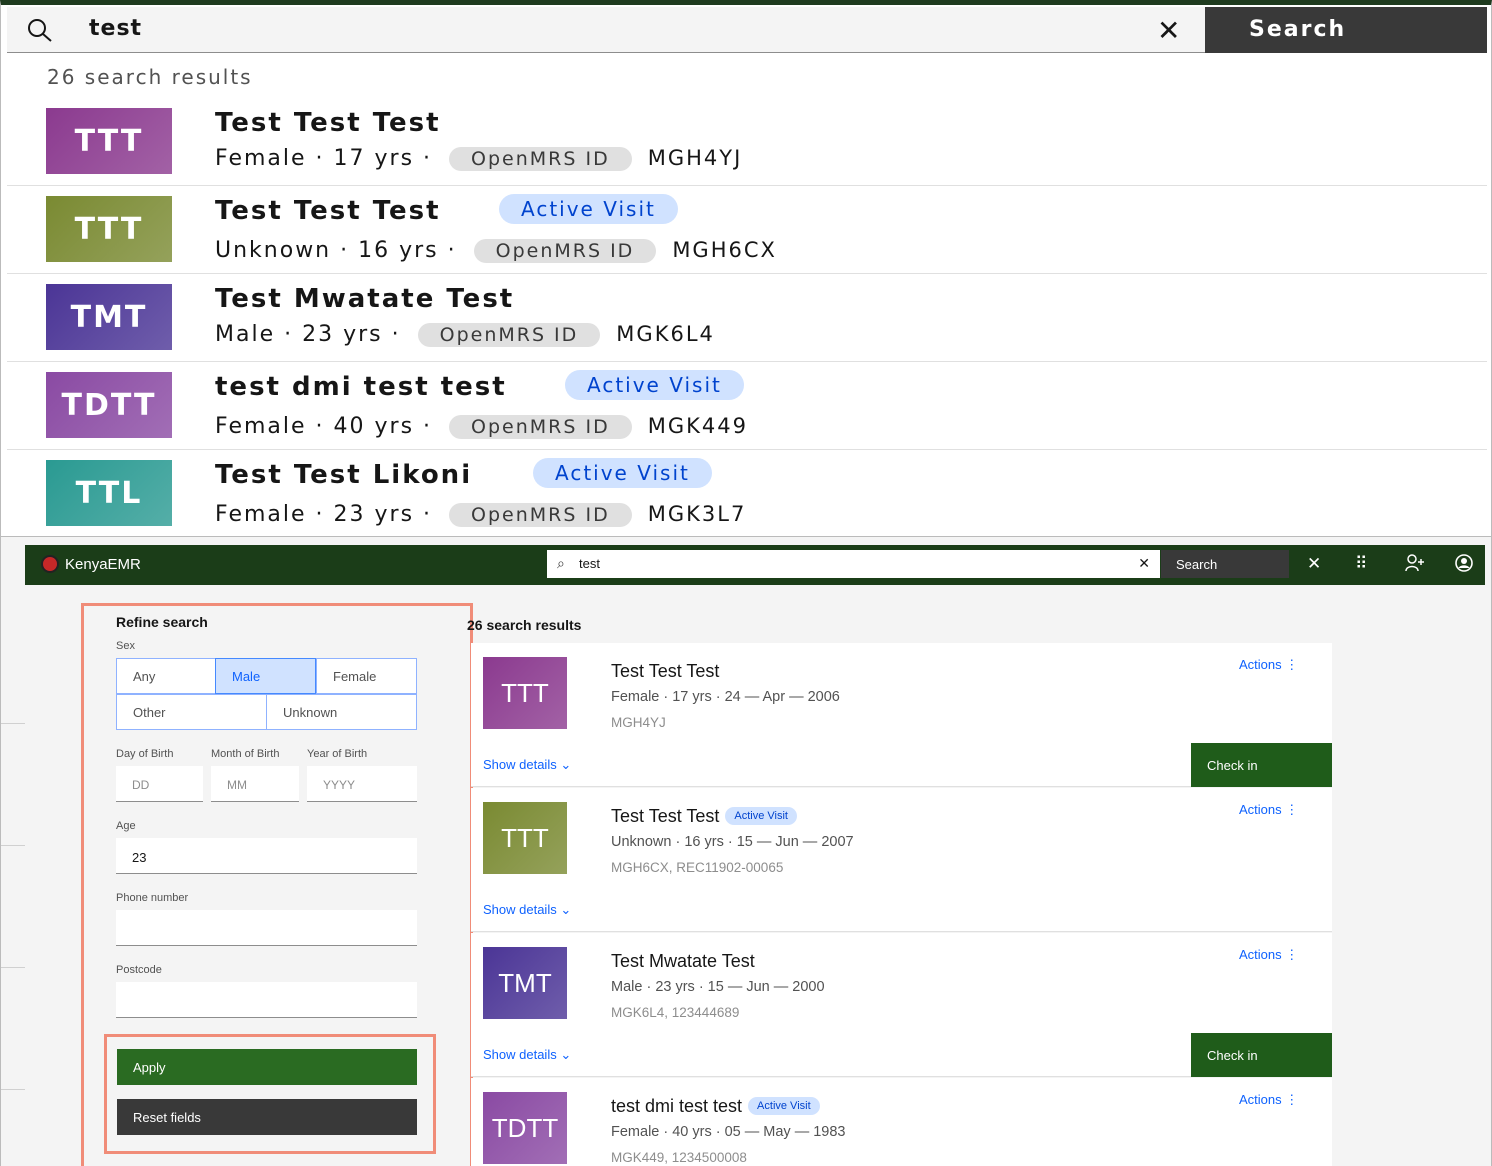 The width and height of the screenshot is (1492, 1166). Describe the element at coordinates (139, 970) in the screenshot. I see `postcode-label: Postcode` at that location.